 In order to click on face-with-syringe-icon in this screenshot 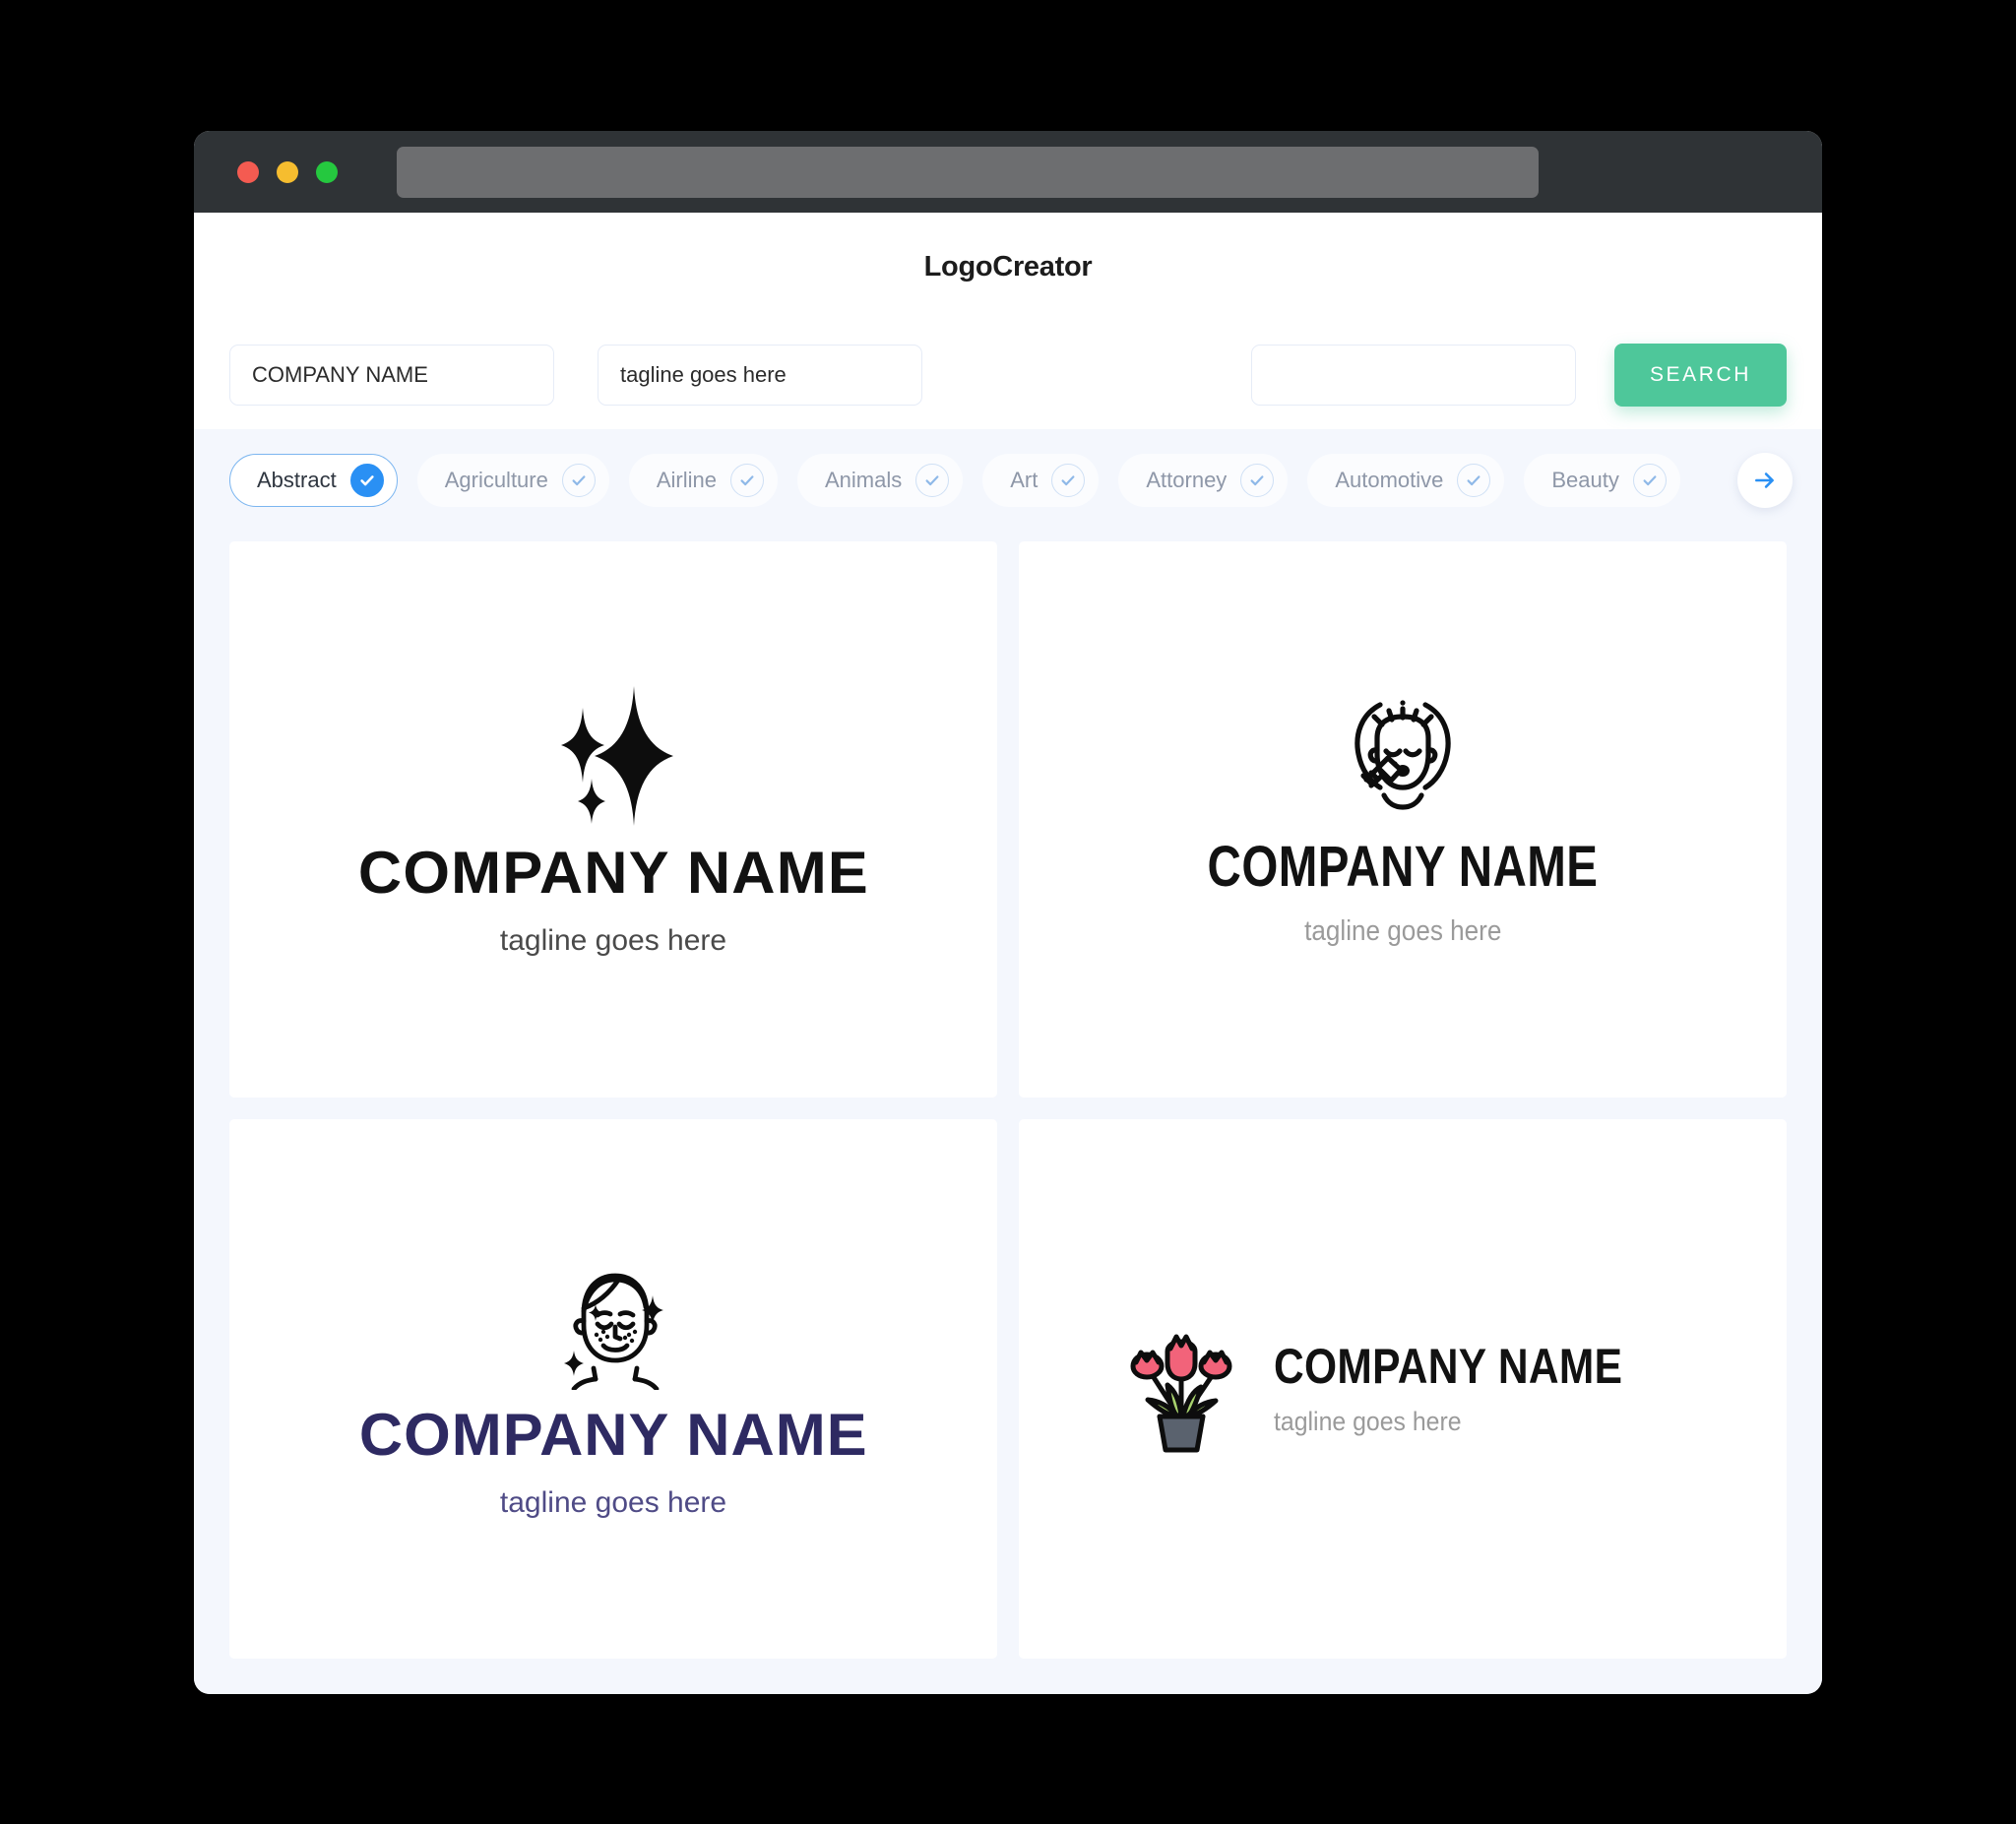, I will do `click(1402, 755)`.